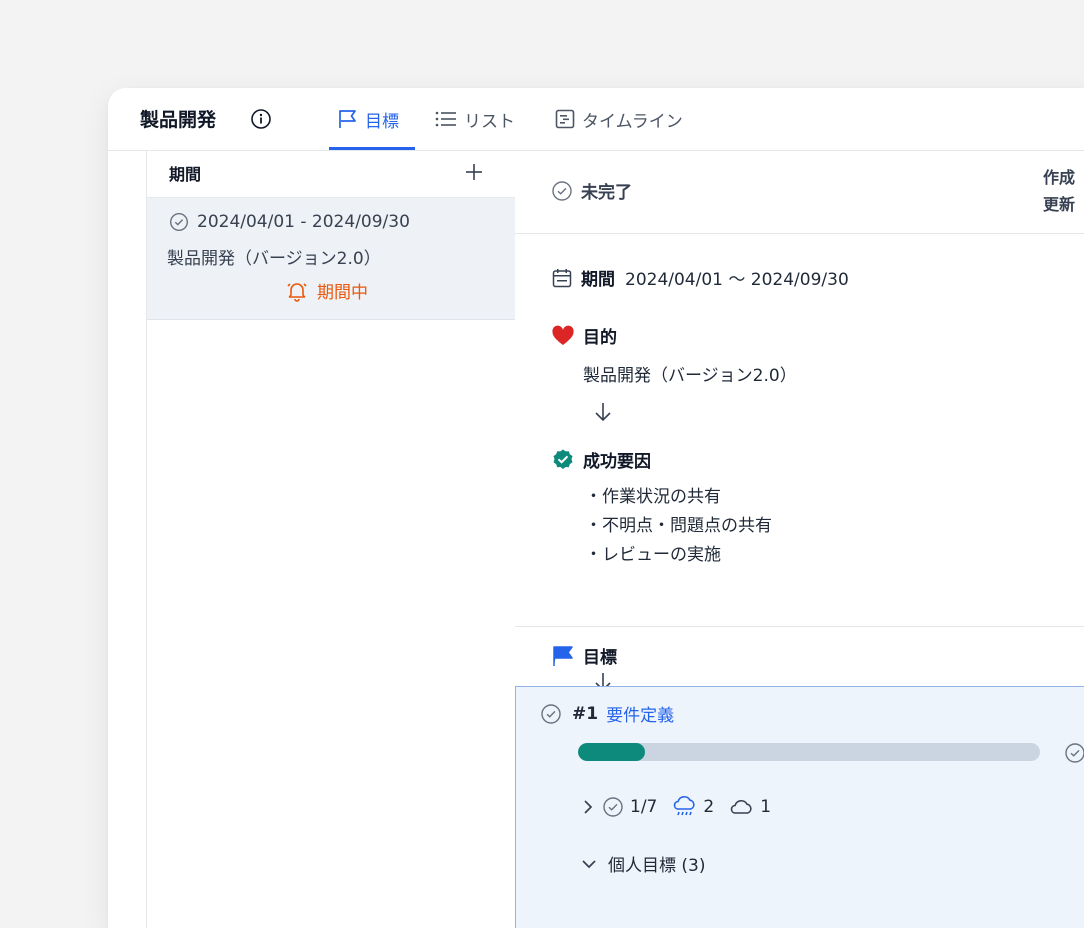  Describe the element at coordinates (445, 119) in the screenshot. I see `list-icon` at that location.